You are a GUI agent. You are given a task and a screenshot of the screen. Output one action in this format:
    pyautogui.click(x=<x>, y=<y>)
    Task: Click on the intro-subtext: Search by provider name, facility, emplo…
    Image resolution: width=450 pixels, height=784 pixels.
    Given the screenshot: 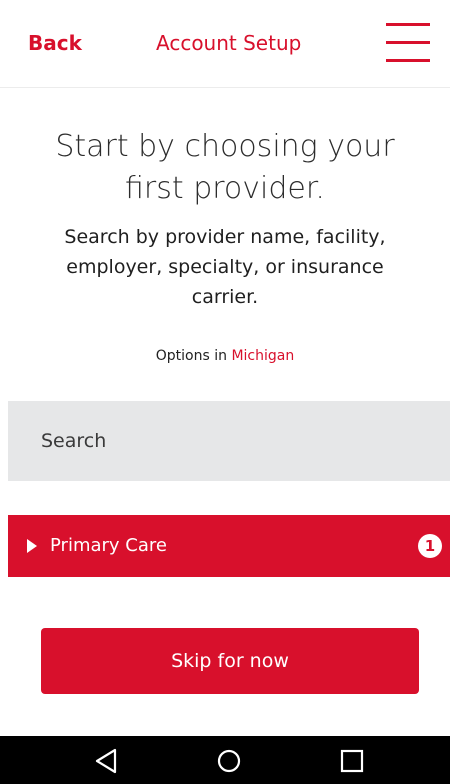 What is the action you would take?
    pyautogui.click(x=225, y=267)
    